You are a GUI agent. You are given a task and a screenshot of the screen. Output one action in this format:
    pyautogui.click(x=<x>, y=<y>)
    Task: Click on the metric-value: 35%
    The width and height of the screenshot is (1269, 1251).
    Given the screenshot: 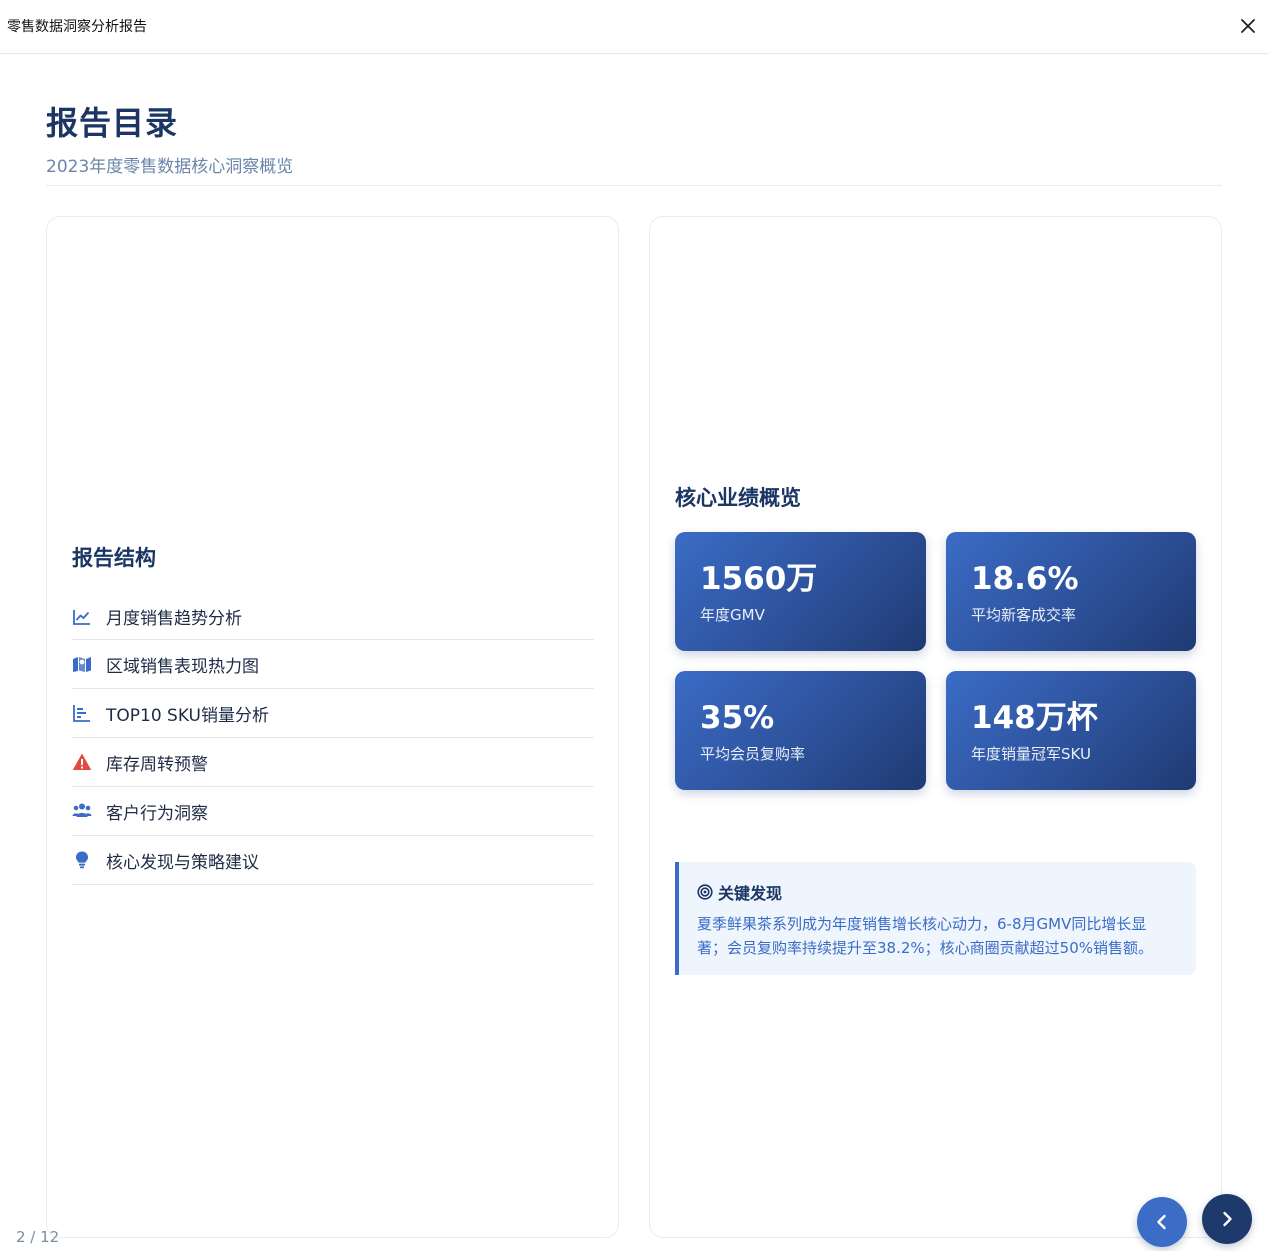 What is the action you would take?
    pyautogui.click(x=737, y=718)
    